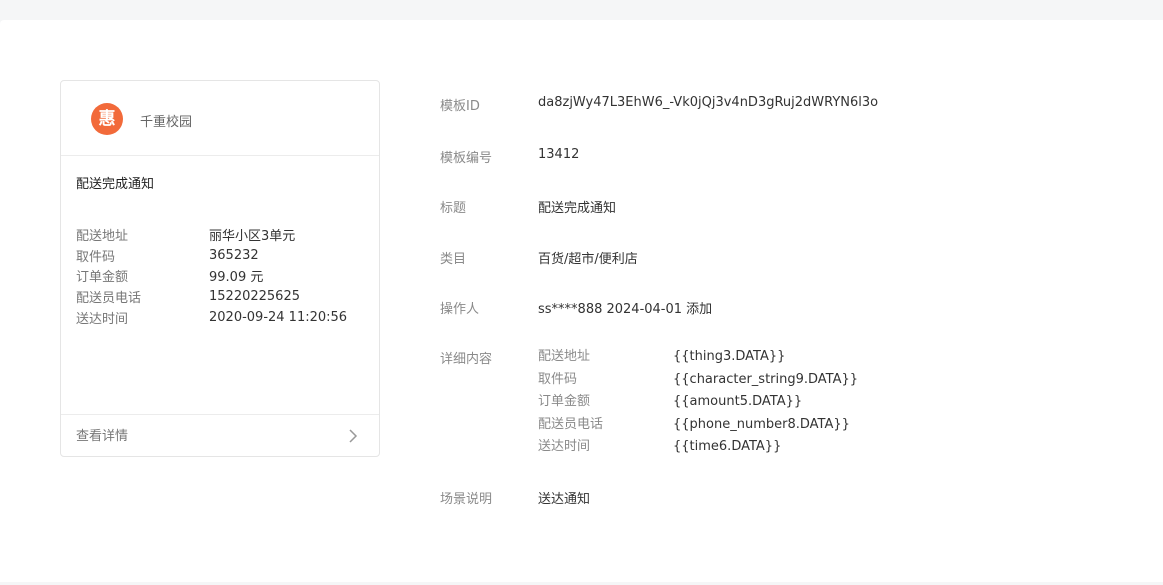 The image size is (1163, 585). Describe the element at coordinates (460, 309) in the screenshot. I see `detail-label: 操作人` at that location.